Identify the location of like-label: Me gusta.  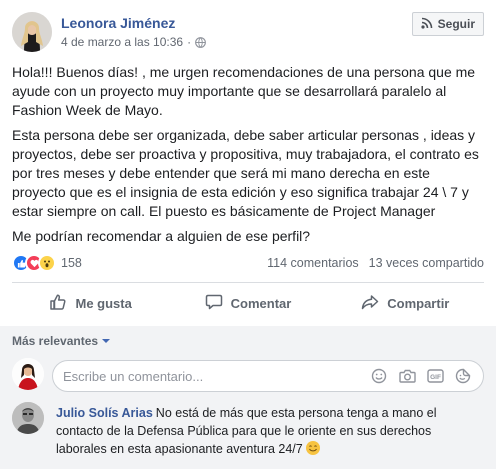
(103, 303).